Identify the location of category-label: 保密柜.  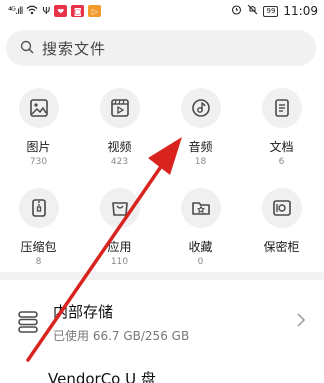
(281, 247).